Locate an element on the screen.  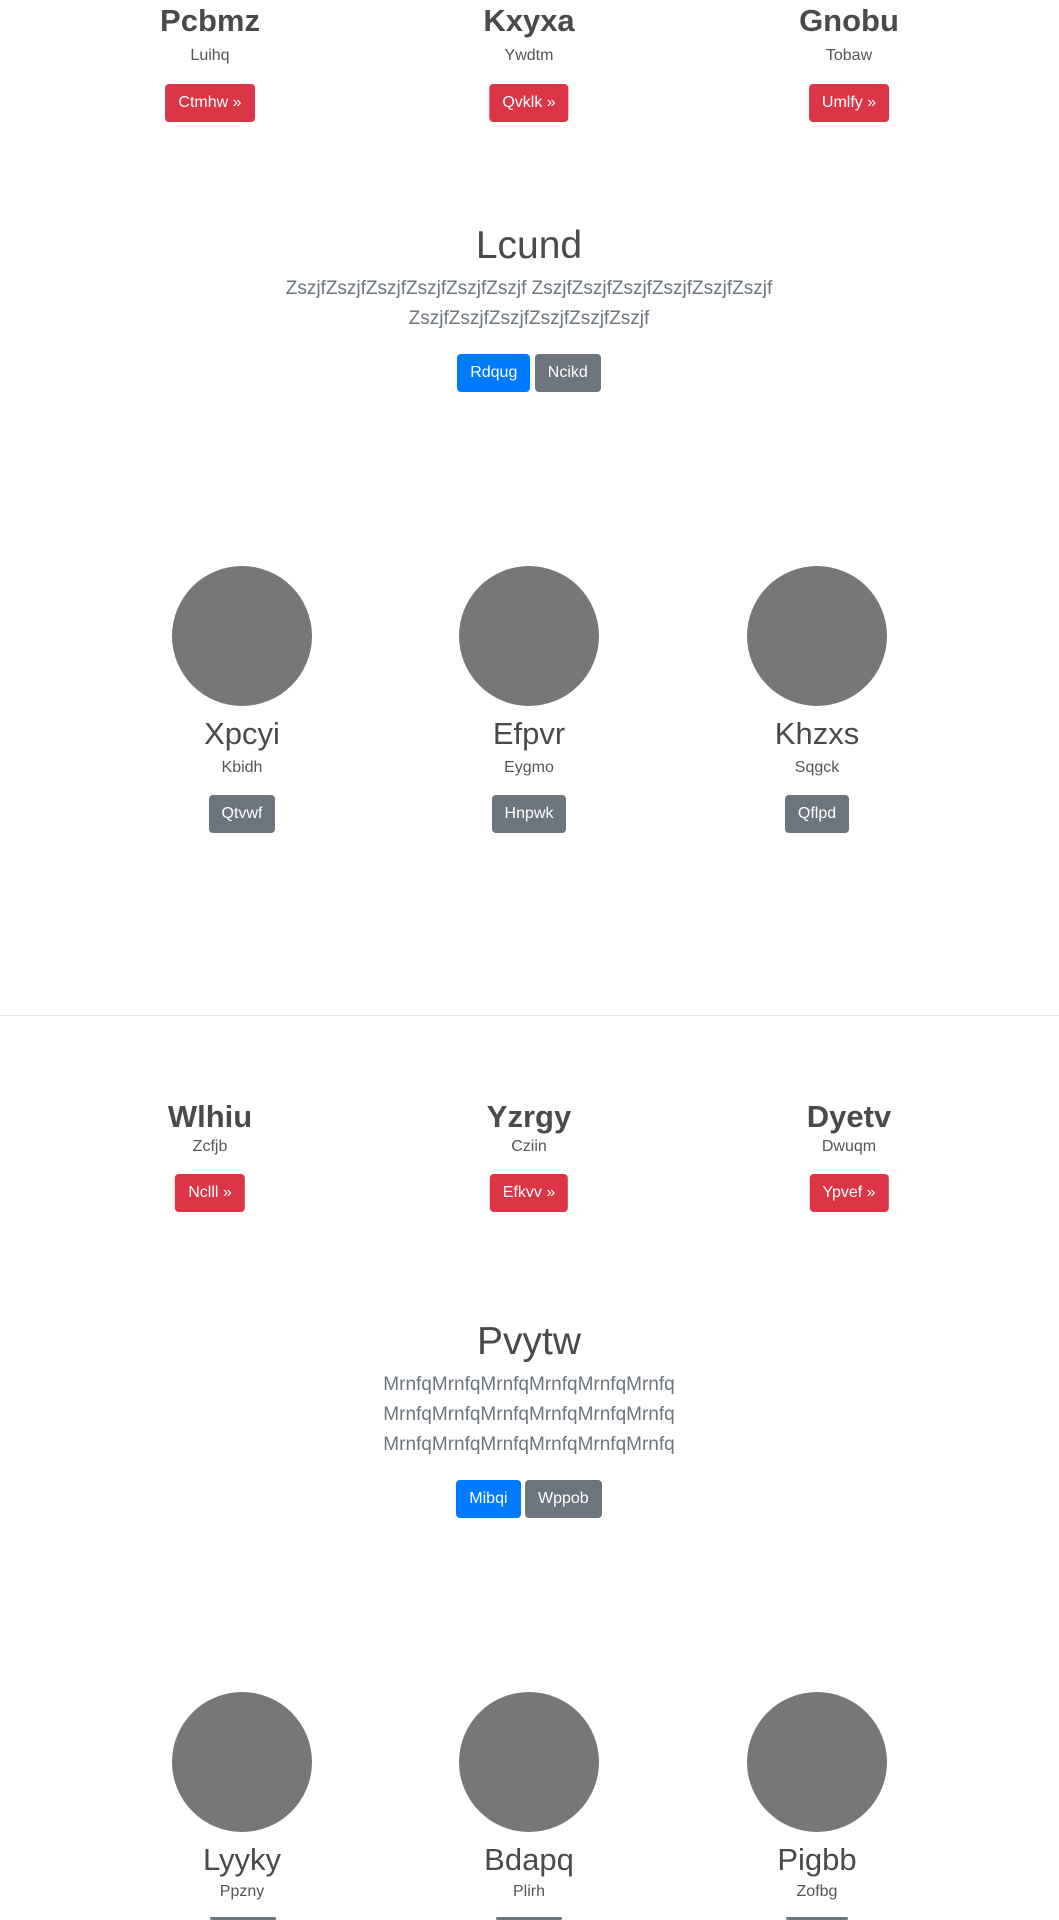
member-button: Qtvwf is located at coordinates (242, 814).